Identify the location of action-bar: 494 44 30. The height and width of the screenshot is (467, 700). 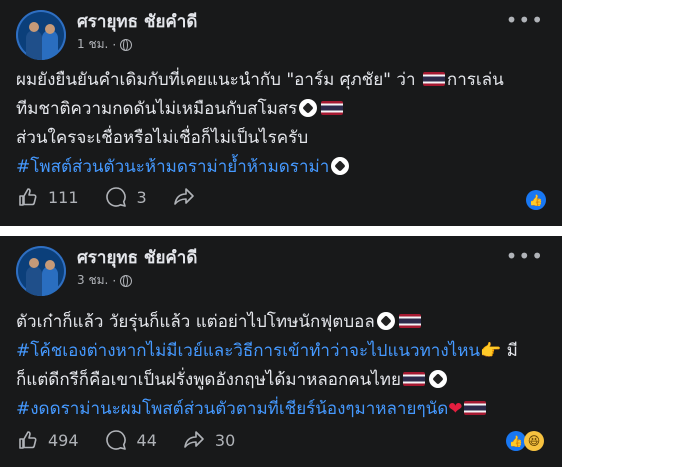
(139, 440).